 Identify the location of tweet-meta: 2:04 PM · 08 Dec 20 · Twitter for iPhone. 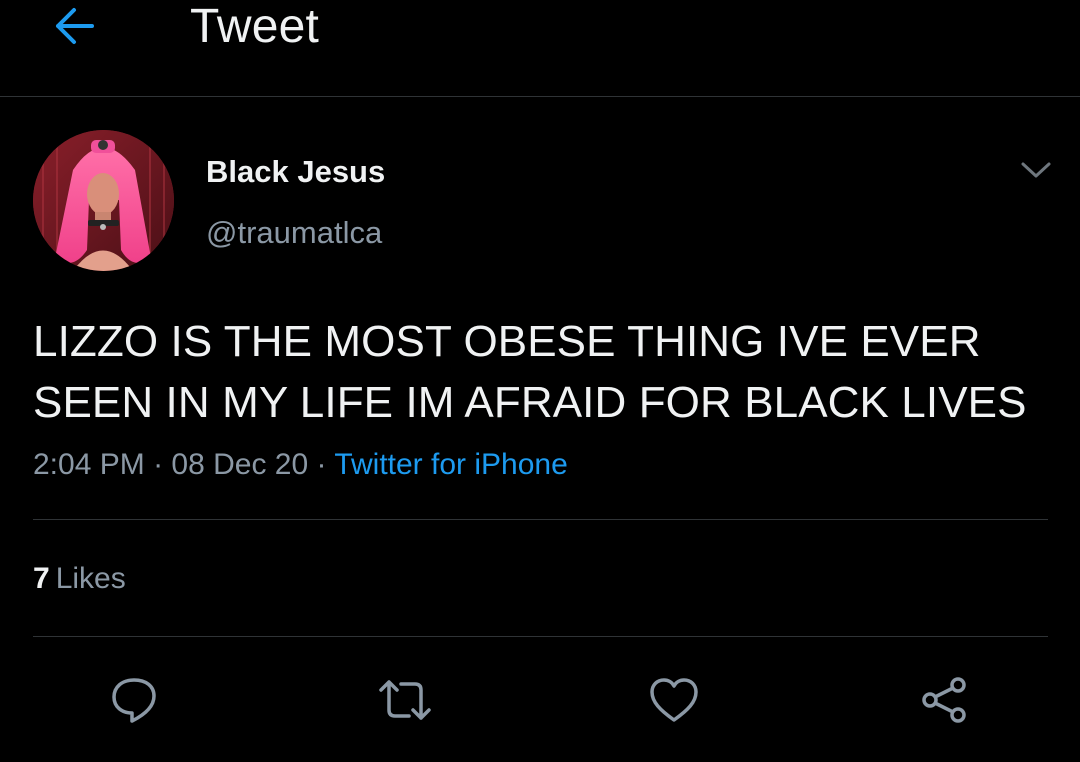
(300, 465).